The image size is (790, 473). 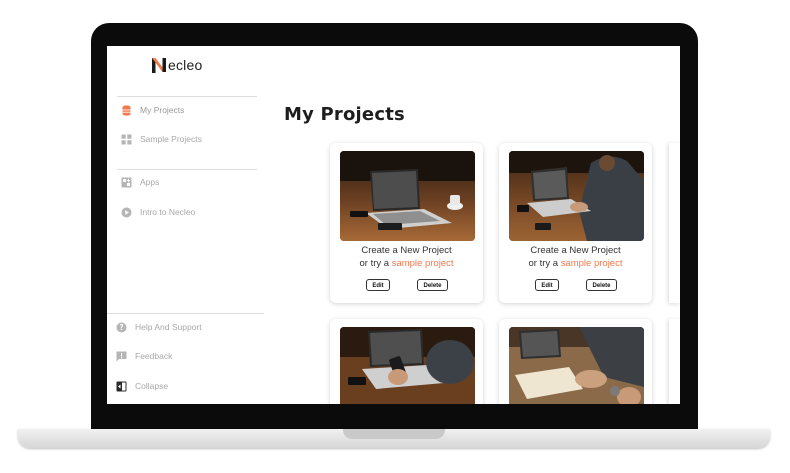 I want to click on sidebar-item-label: Apps, so click(x=150, y=182).